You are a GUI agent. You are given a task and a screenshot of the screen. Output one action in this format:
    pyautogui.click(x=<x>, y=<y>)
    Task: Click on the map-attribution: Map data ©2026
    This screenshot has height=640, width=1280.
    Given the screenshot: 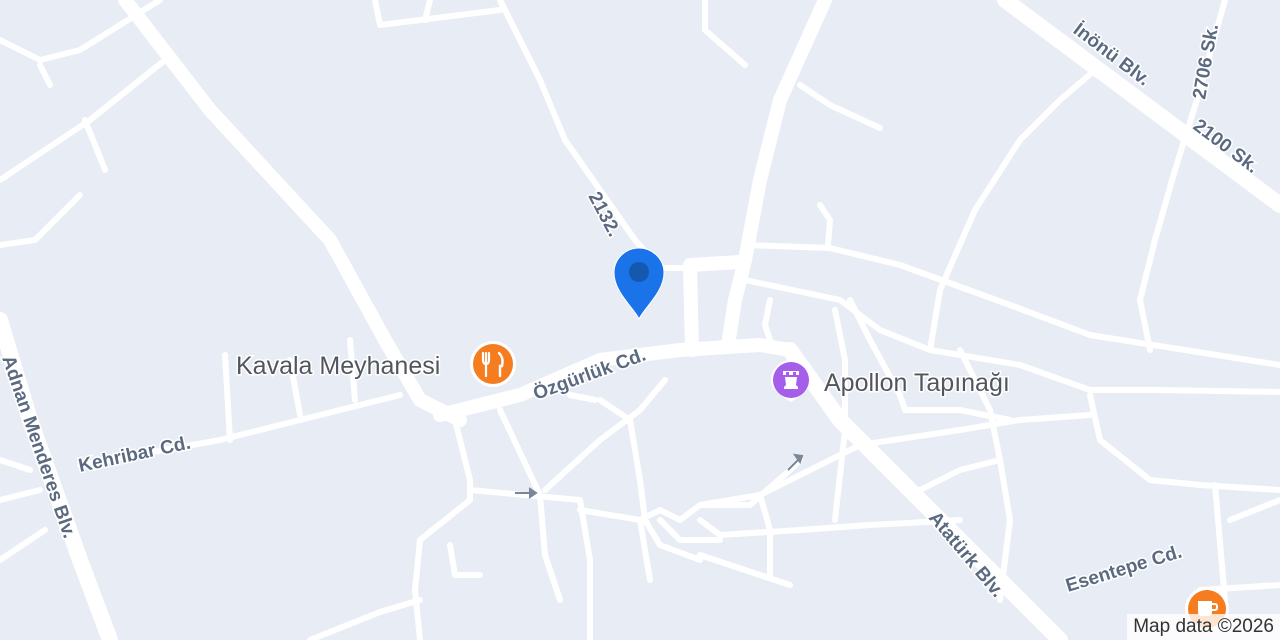 What is the action you would take?
    pyautogui.click(x=1203, y=627)
    